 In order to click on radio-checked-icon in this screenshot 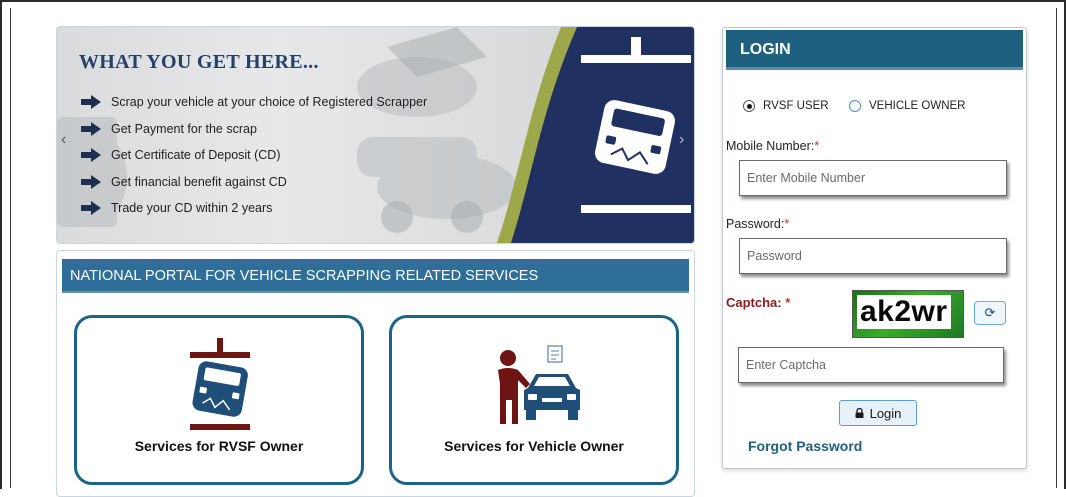, I will do `click(749, 106)`.